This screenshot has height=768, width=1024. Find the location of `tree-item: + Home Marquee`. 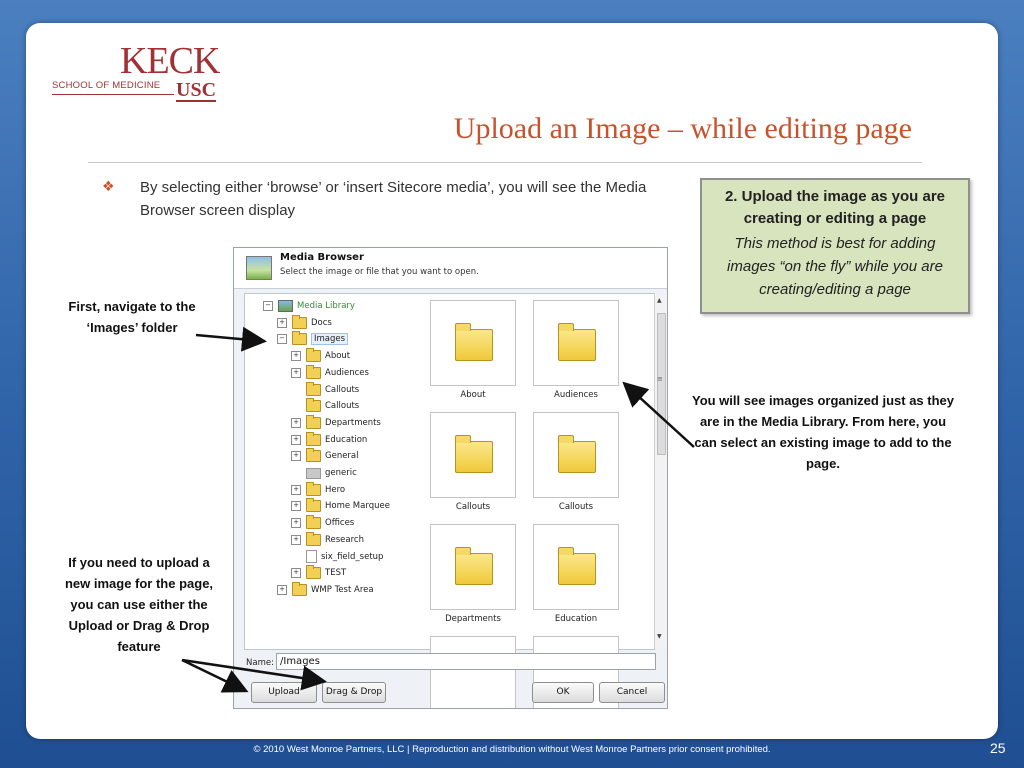

tree-item: + Home Marquee is located at coordinates (340, 506).